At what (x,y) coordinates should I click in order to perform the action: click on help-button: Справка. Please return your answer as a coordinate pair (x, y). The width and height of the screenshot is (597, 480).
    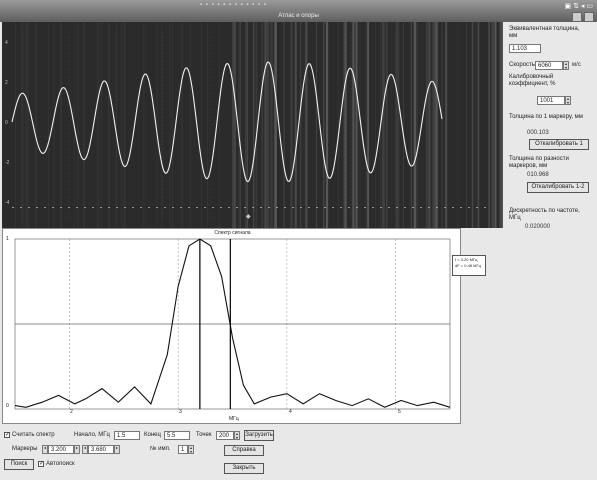
    Looking at the image, I should click on (244, 450).